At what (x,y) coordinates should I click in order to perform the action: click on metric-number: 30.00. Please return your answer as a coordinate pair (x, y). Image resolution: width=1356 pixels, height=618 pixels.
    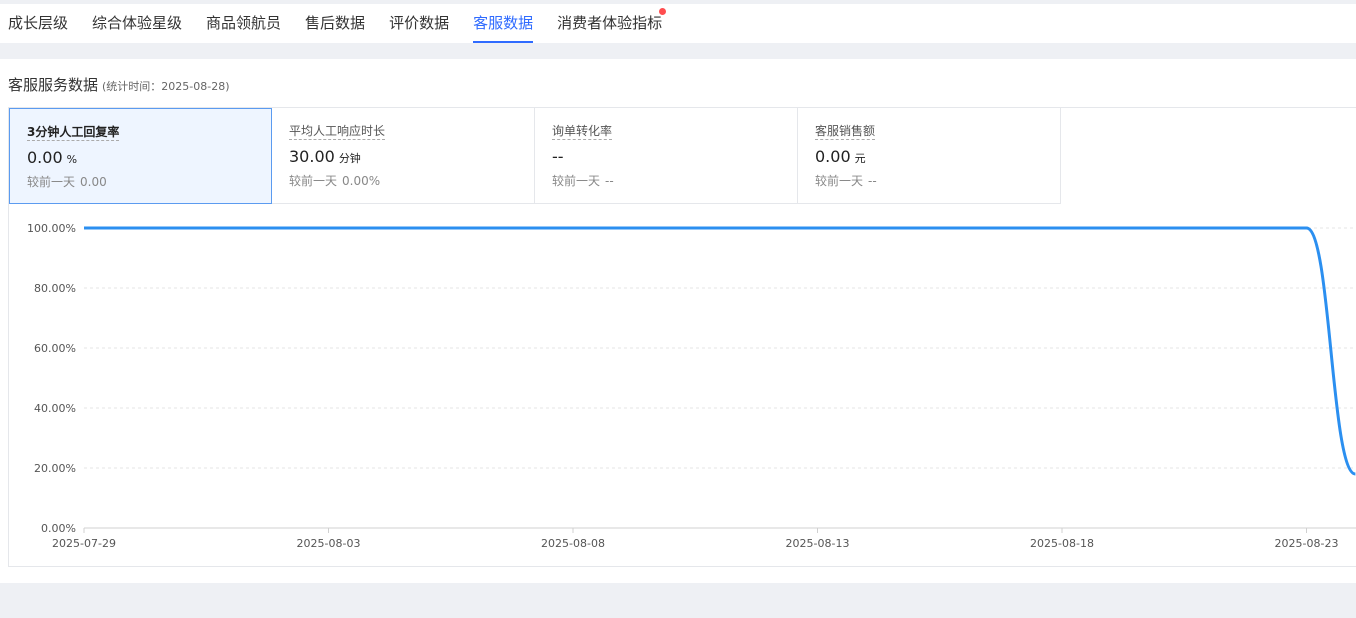
    Looking at the image, I should click on (312, 156).